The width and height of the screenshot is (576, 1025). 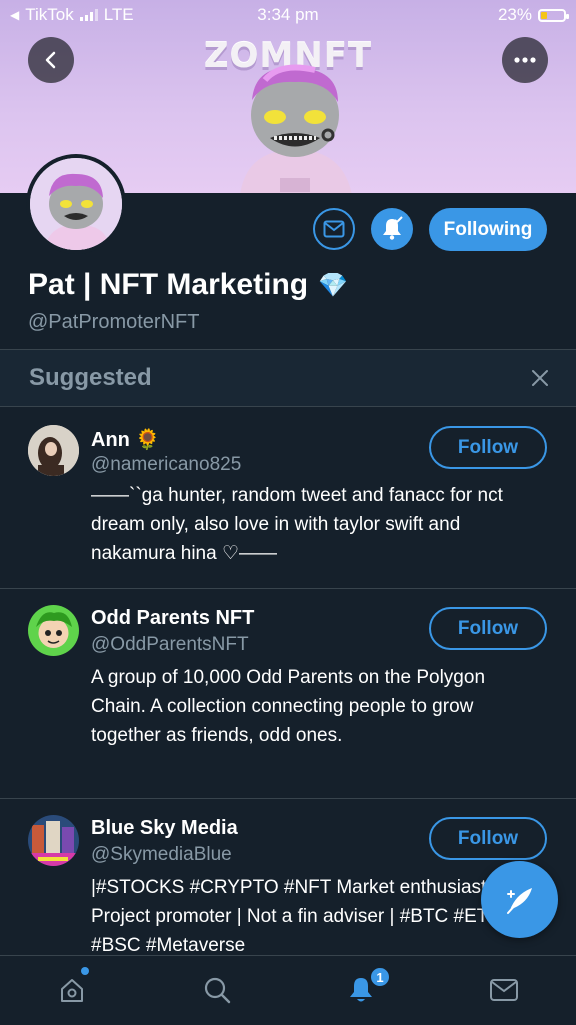 I want to click on status-time: 3:34 pm, so click(x=288, y=14).